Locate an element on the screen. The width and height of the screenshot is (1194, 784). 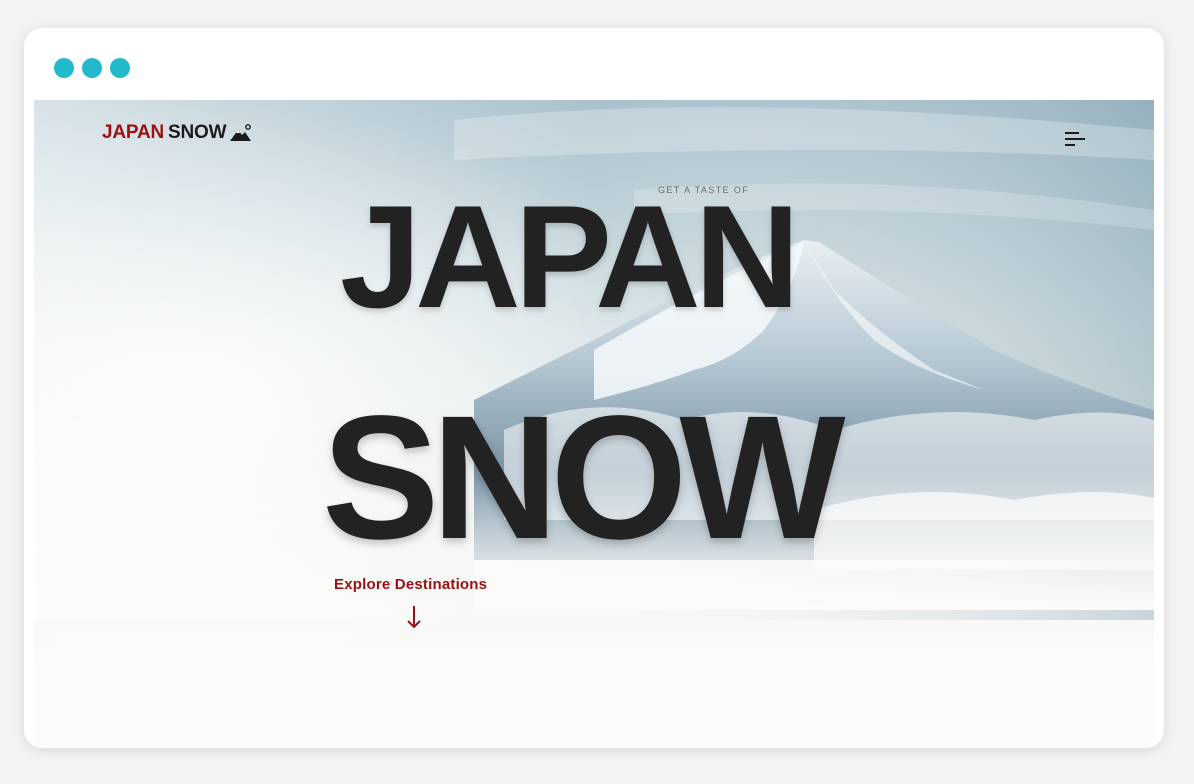
window-controls is located at coordinates (92, 68).